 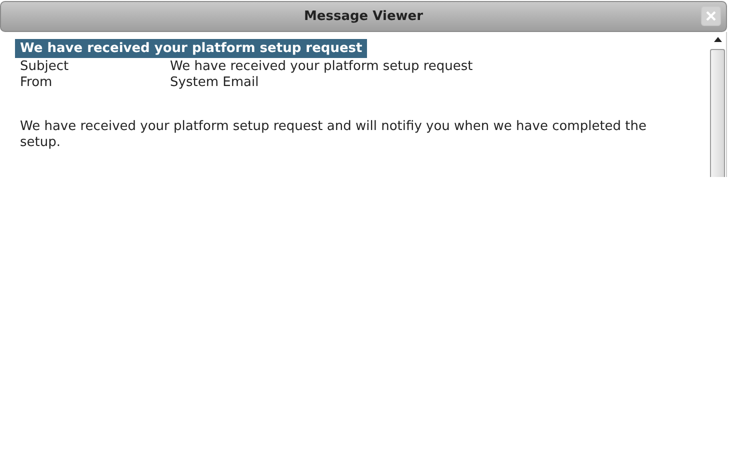 What do you see at coordinates (214, 83) in the screenshot?
I see `field-value: System Email` at bounding box center [214, 83].